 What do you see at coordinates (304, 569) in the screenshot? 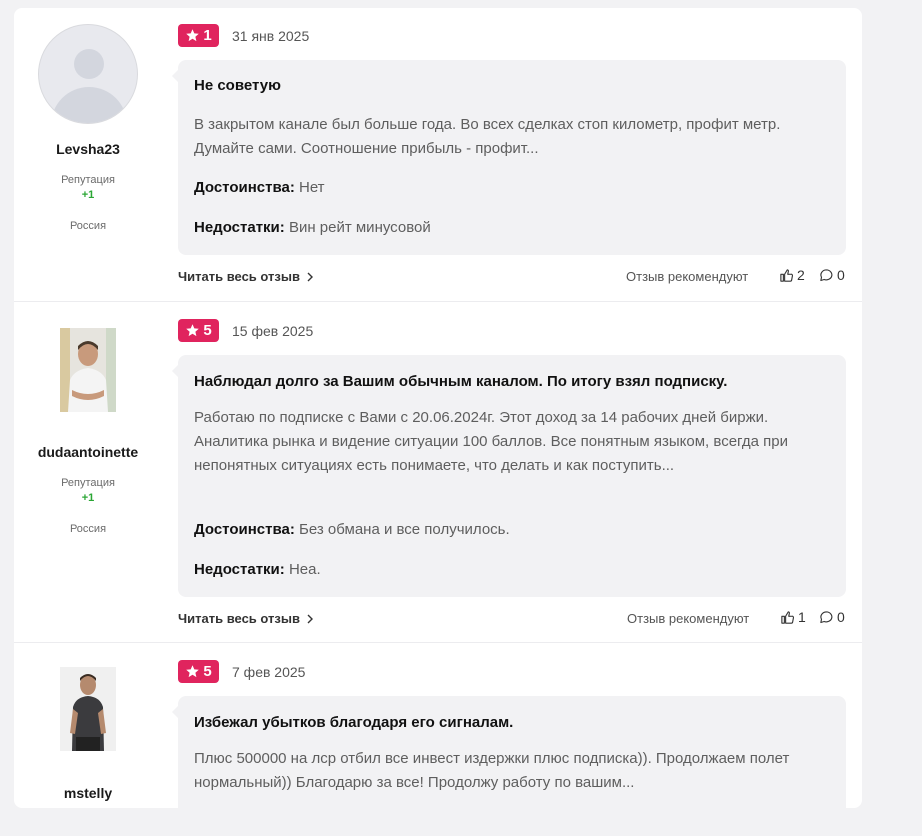
I see `cons-text: Неа.` at bounding box center [304, 569].